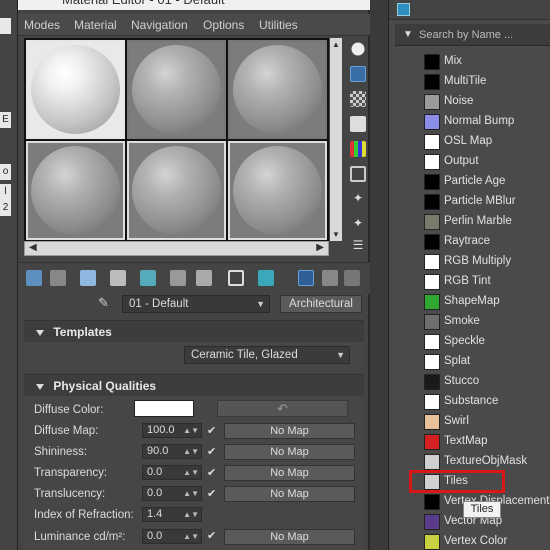 Image resolution: width=550 pixels, height=550 pixels. Describe the element at coordinates (469, 242) in the screenshot. I see `map-list-item: Raytrace` at that location.